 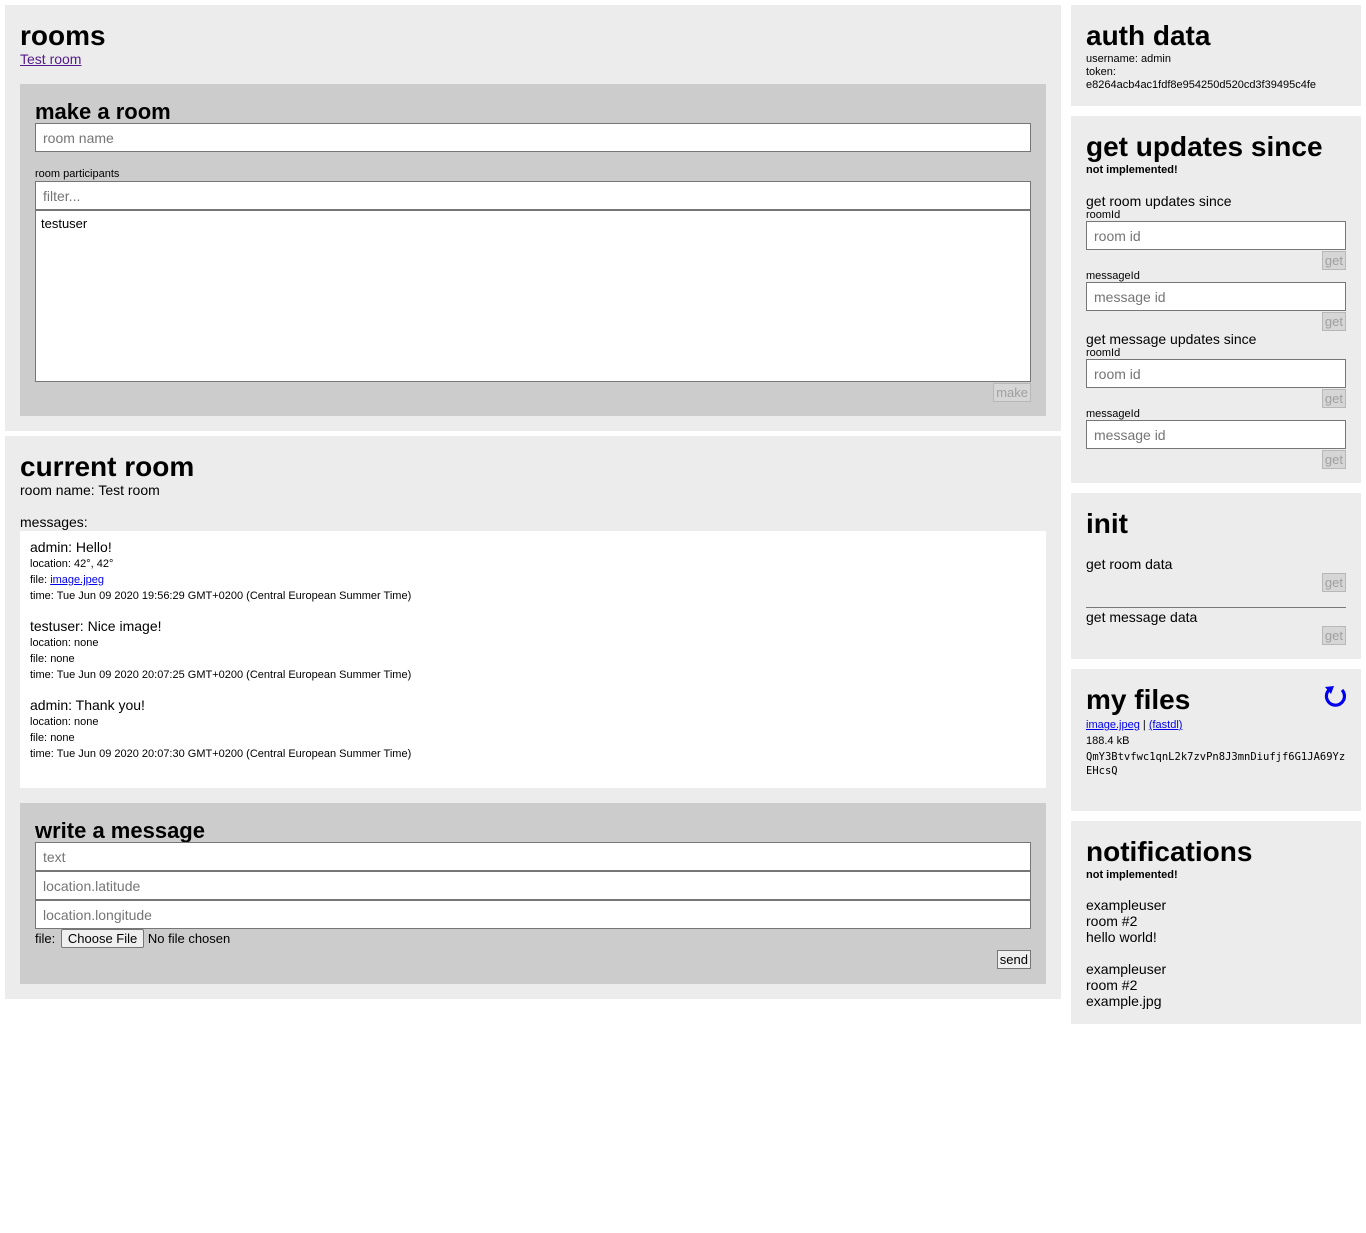 I want to click on participant-option: testuser, so click(x=64, y=223).